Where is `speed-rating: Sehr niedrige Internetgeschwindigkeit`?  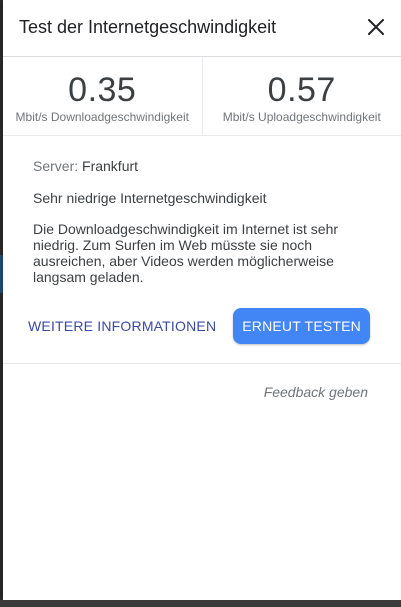 speed-rating: Sehr niedrige Internetgeschwindigkeit is located at coordinates (150, 198).